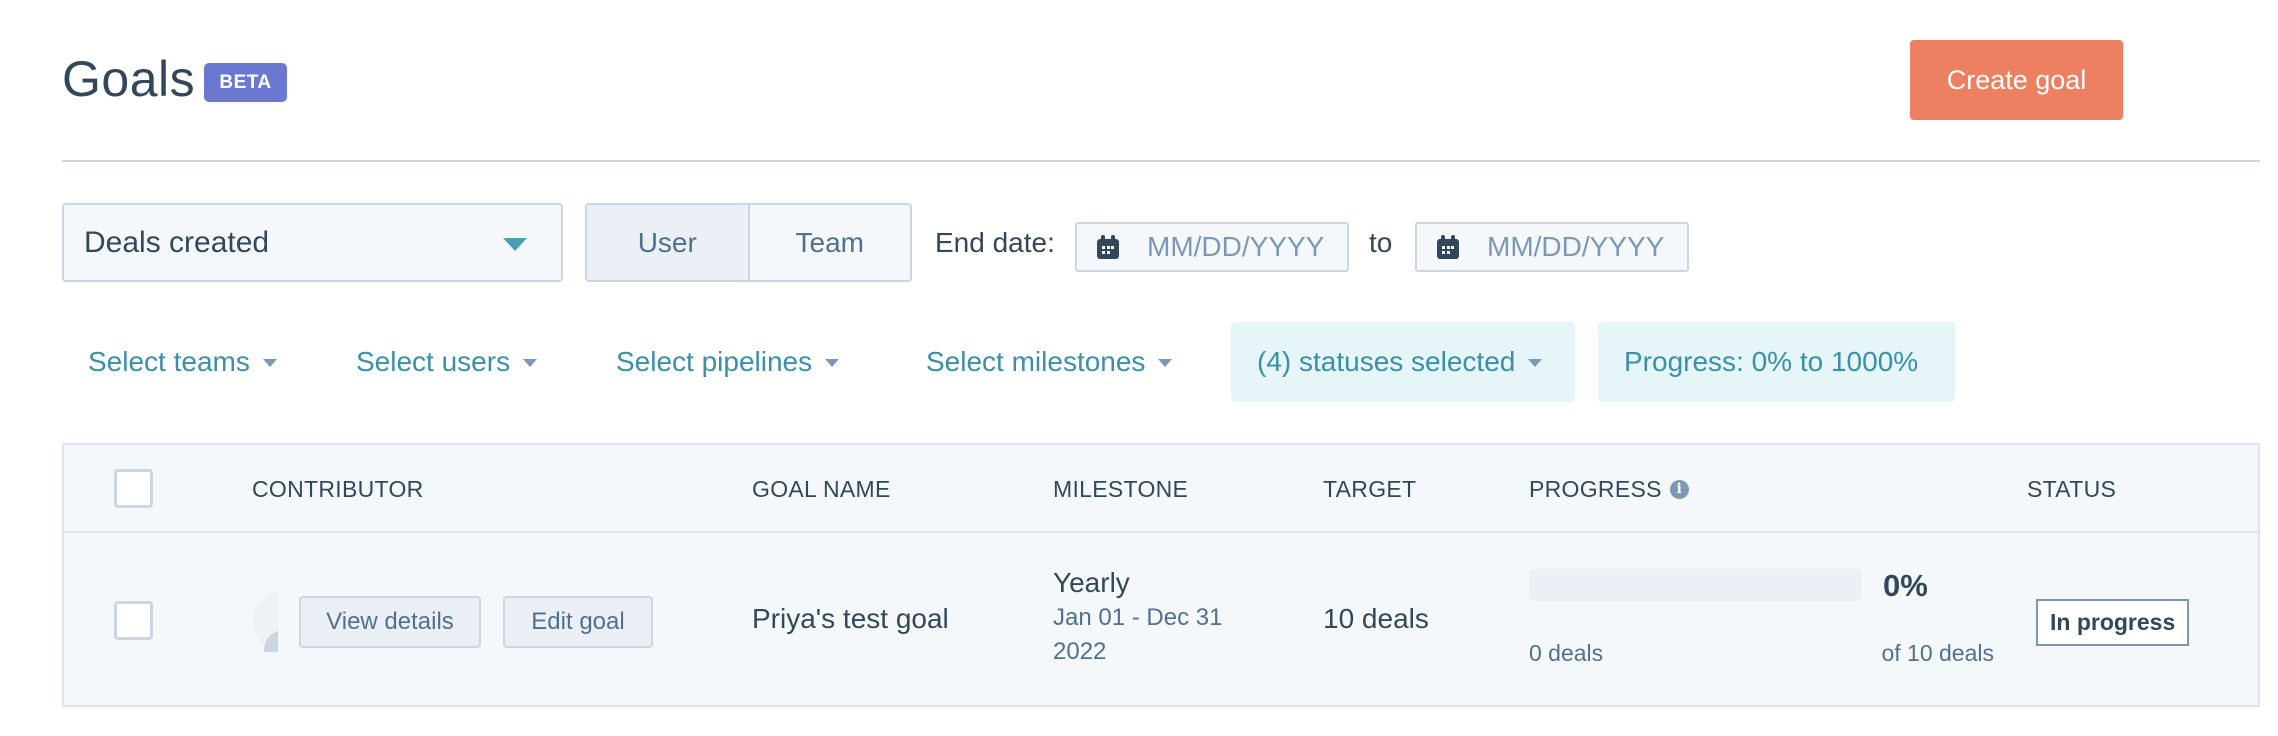 The height and width of the screenshot is (736, 2278). What do you see at coordinates (1771, 361) in the screenshot?
I see `filter-label: Progress: 0% to 1000%` at bounding box center [1771, 361].